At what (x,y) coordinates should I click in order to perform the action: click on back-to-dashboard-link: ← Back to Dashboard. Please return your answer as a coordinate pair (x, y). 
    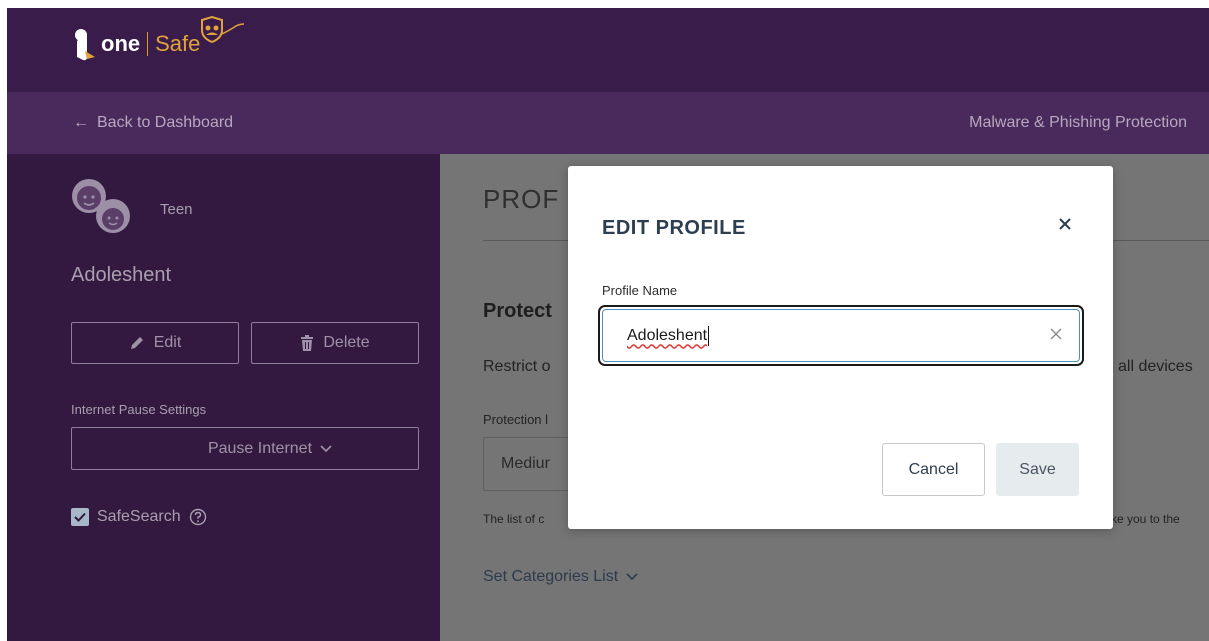
    Looking at the image, I should click on (153, 123).